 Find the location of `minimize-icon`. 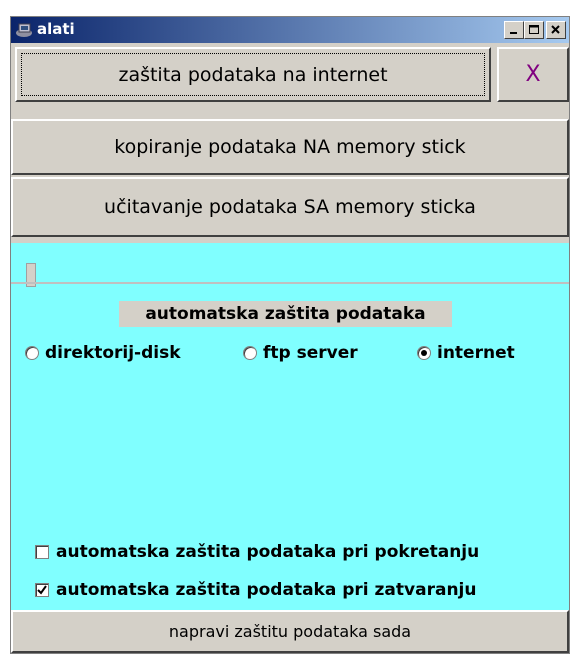

minimize-icon is located at coordinates (513, 33).